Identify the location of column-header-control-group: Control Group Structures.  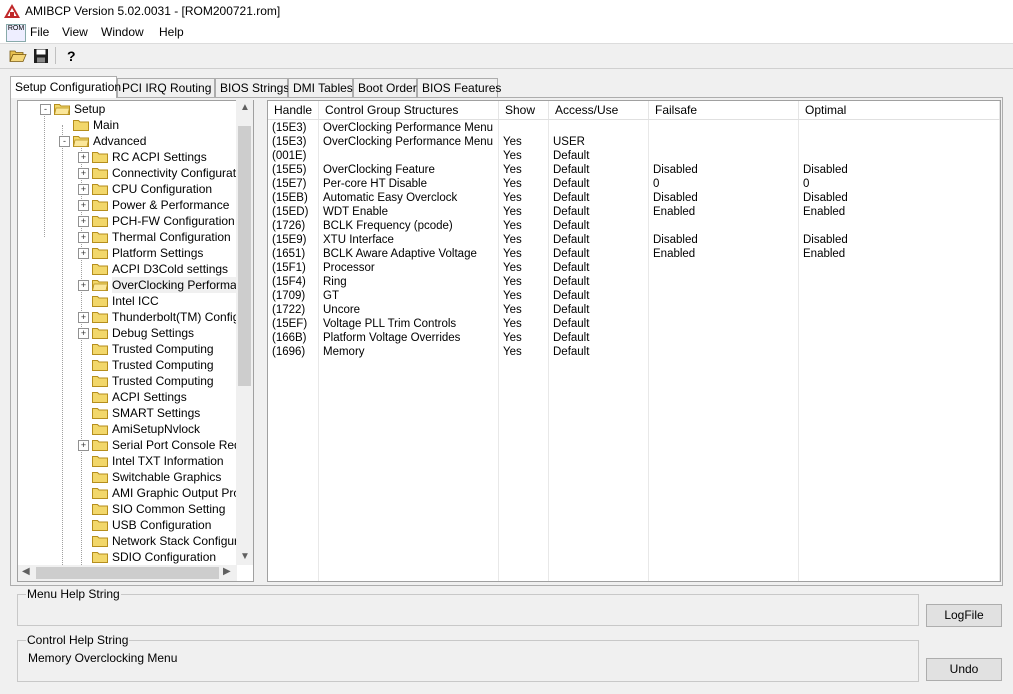
(409, 110).